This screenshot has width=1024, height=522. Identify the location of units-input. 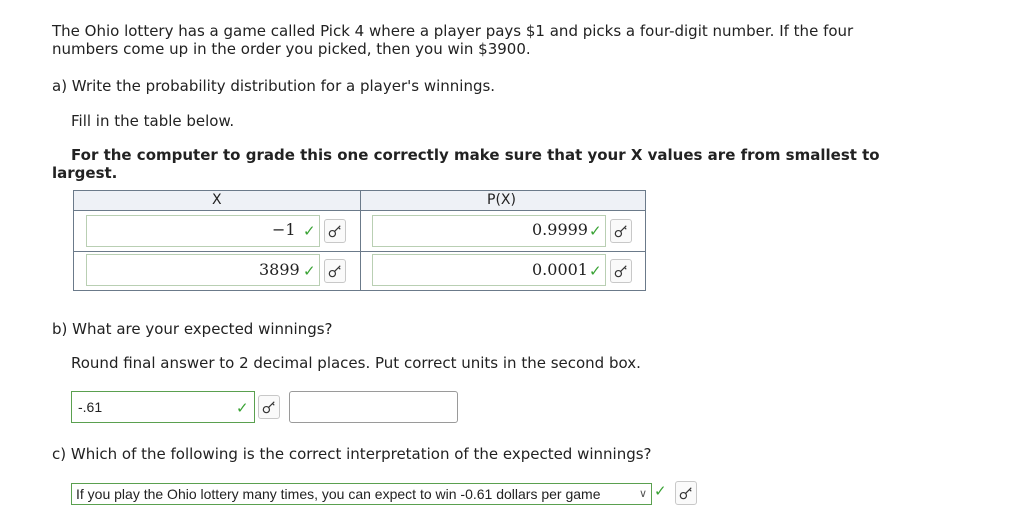
(373, 407).